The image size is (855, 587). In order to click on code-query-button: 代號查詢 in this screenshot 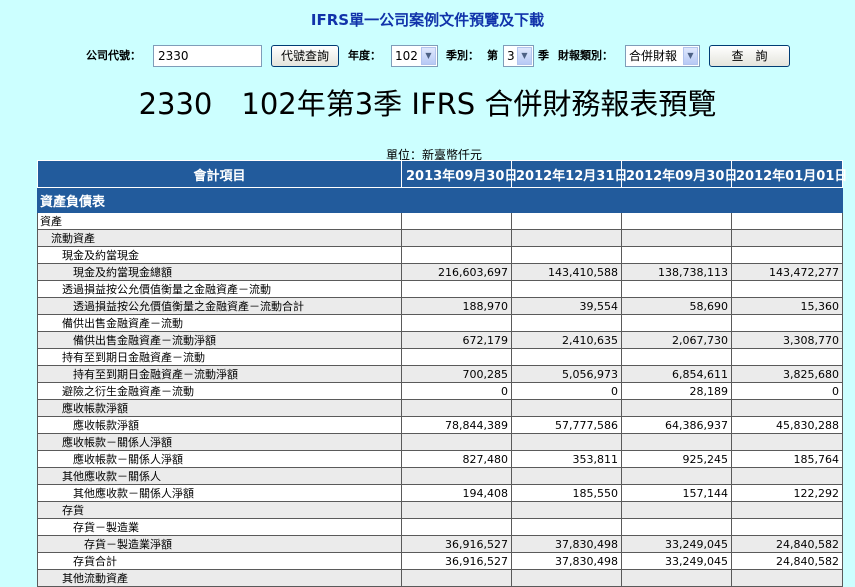, I will do `click(305, 56)`.